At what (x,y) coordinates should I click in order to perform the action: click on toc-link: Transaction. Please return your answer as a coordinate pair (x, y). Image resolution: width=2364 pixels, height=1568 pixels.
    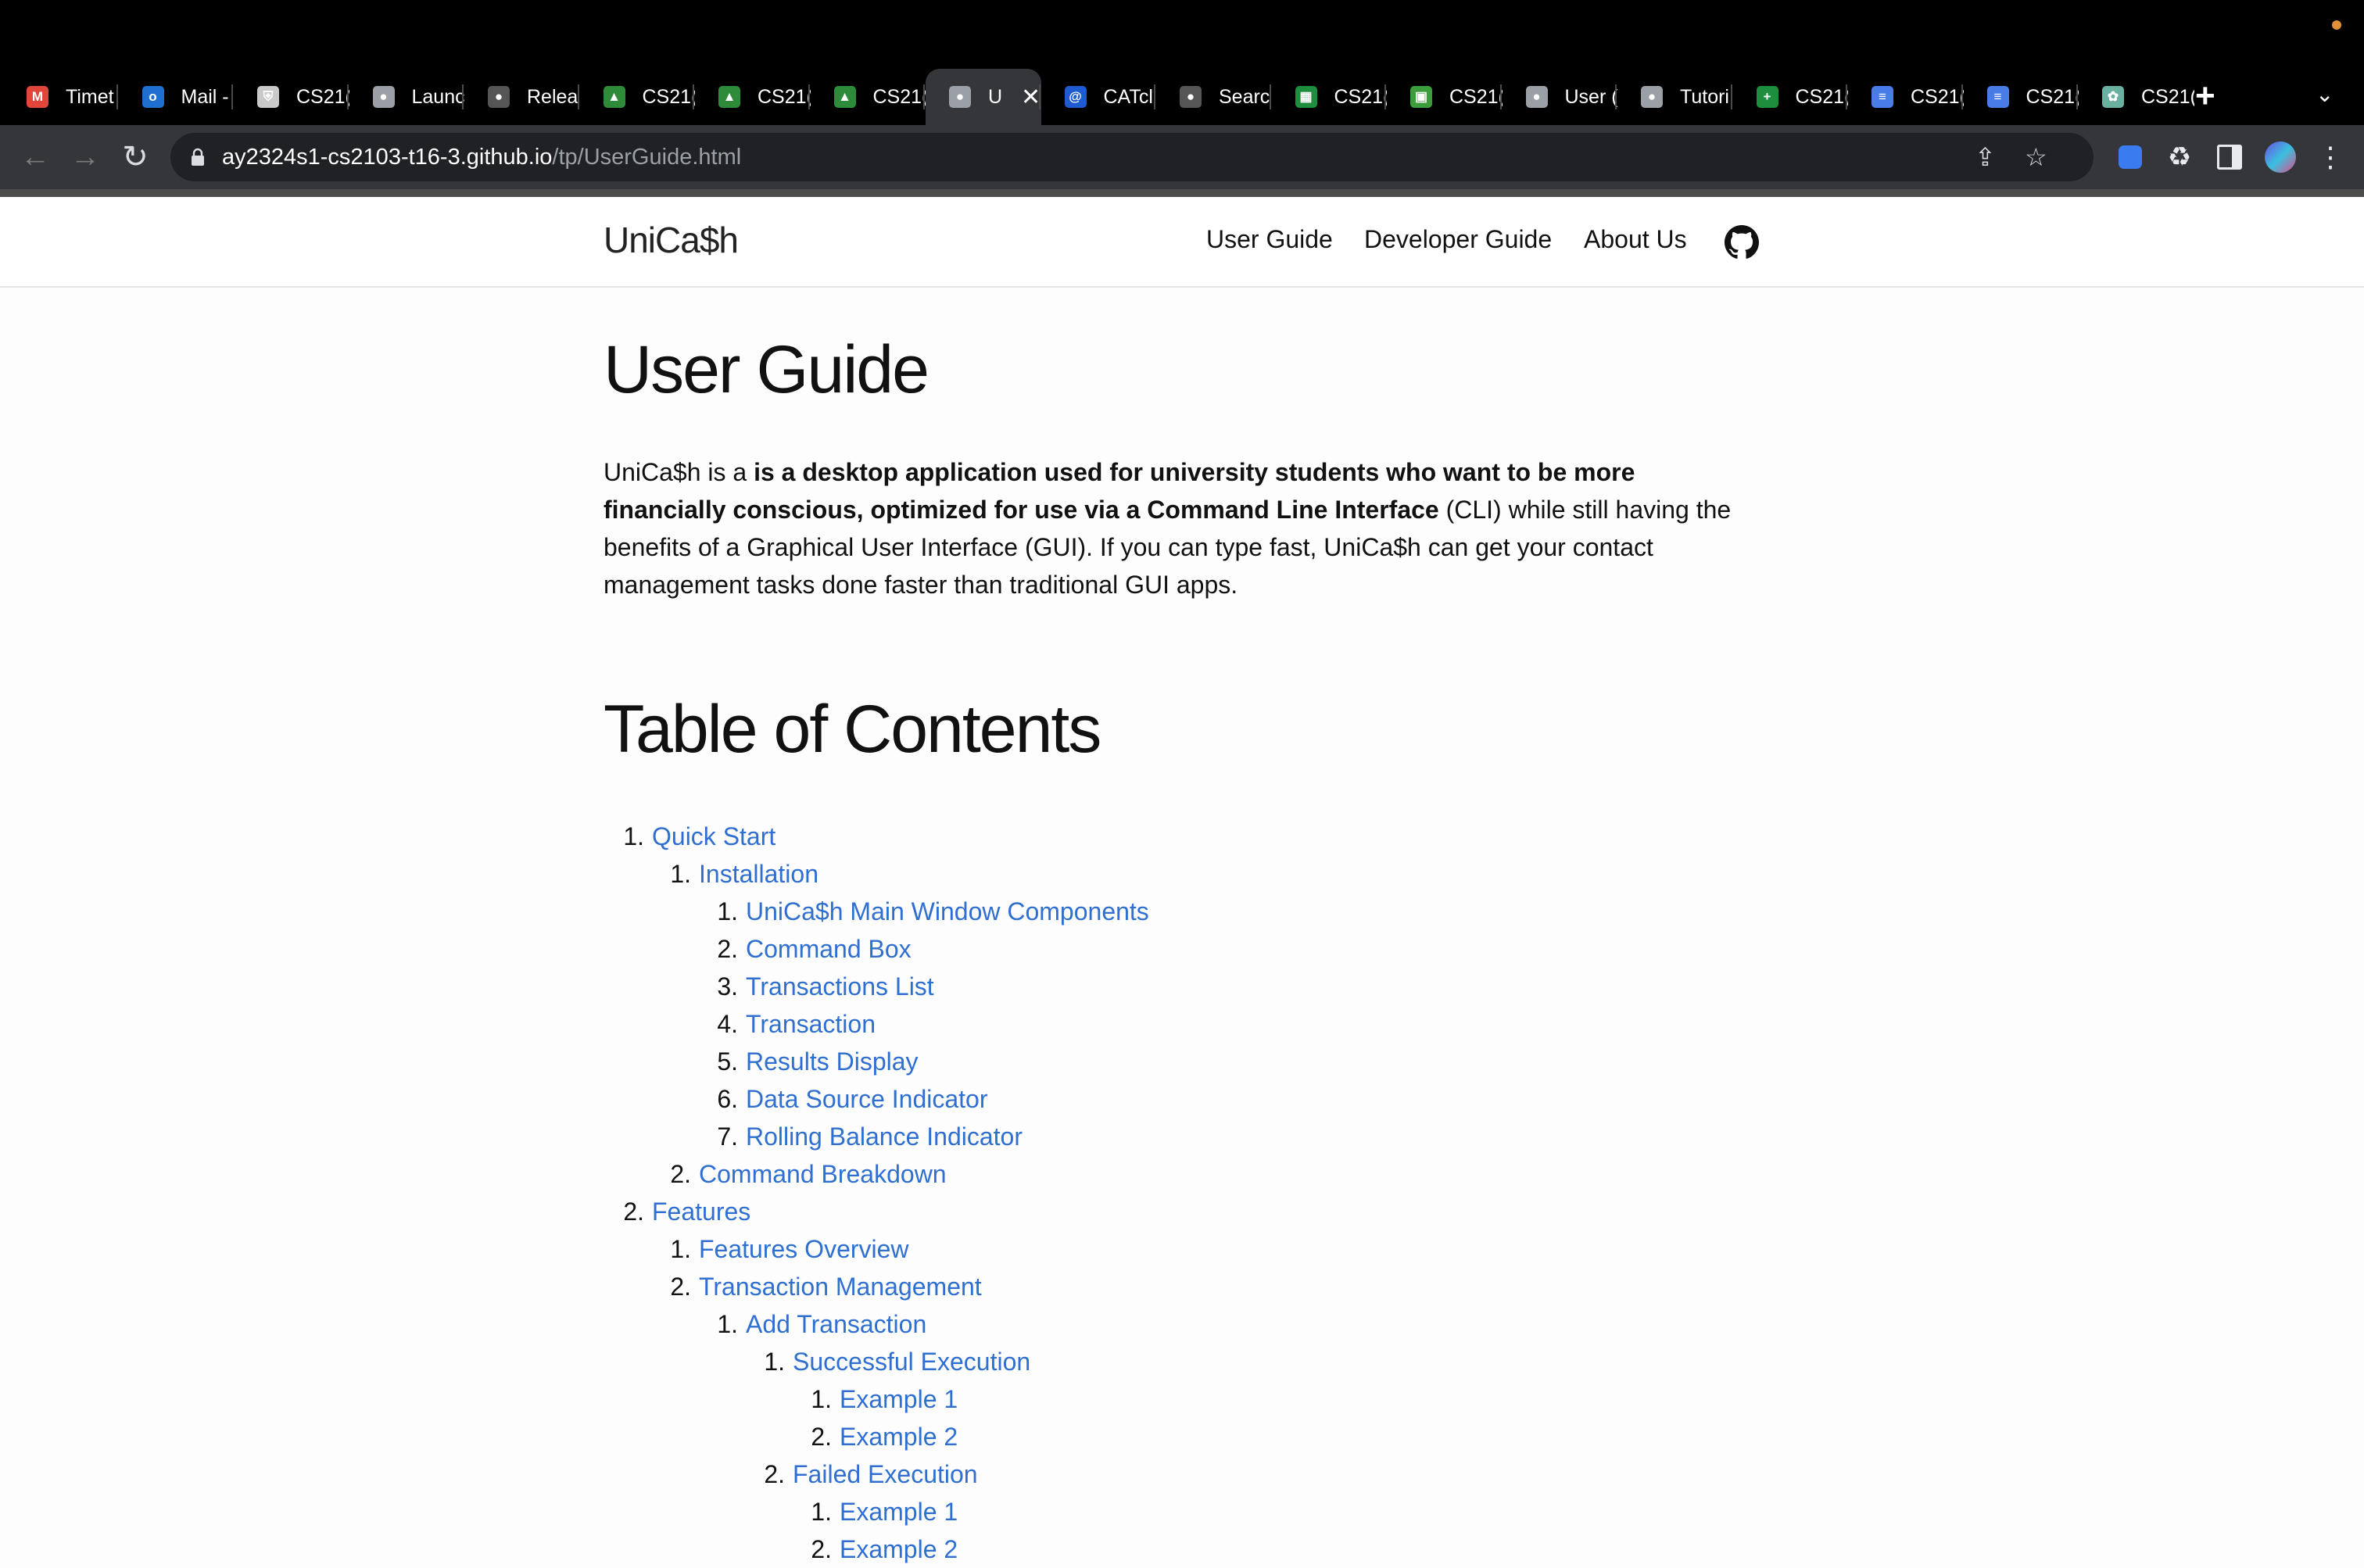
    Looking at the image, I should click on (811, 1024).